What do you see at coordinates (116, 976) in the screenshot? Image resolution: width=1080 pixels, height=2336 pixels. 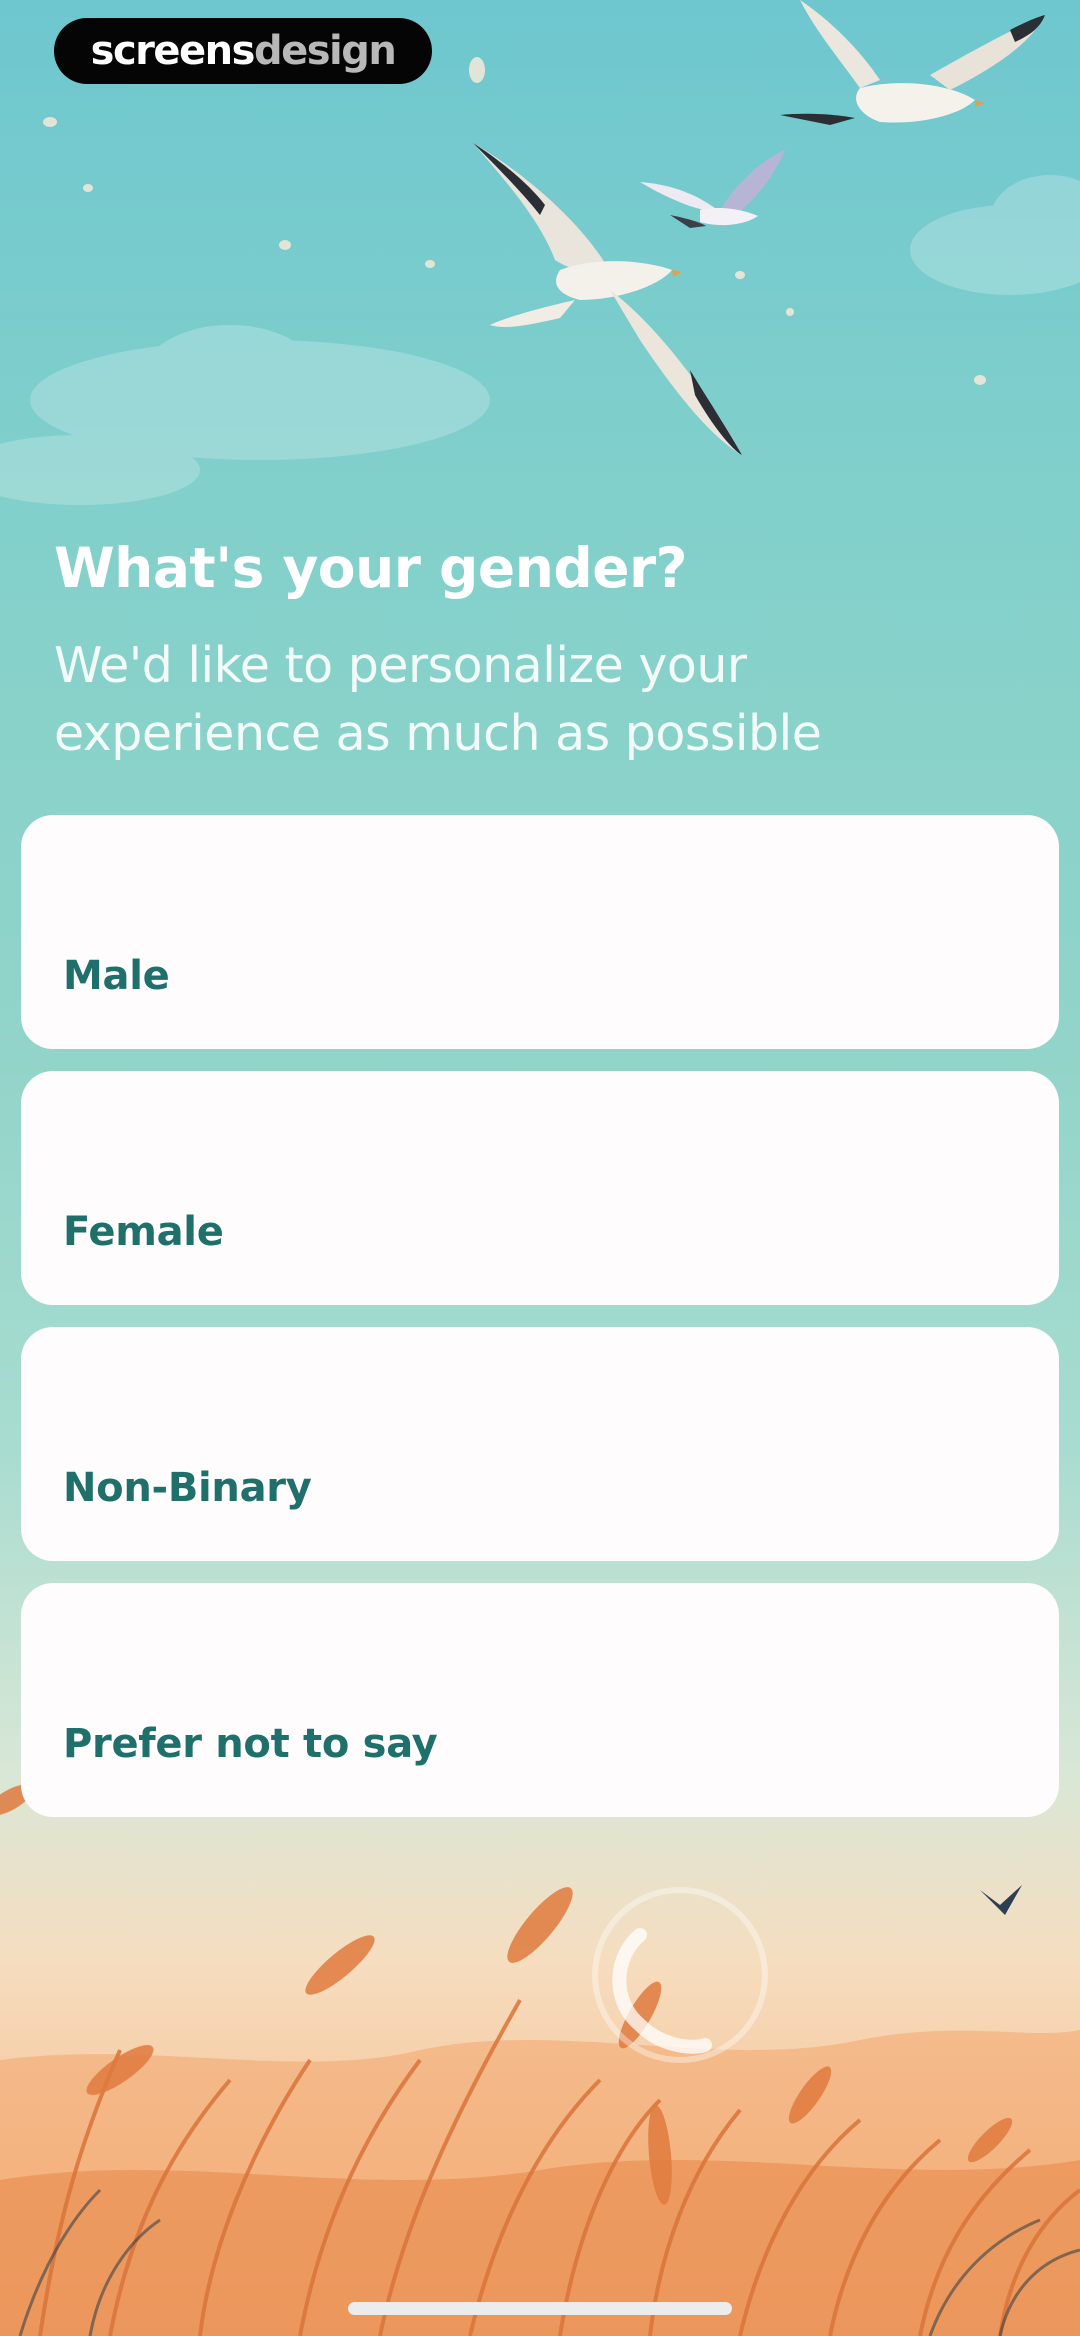 I see `option-label: Male` at bounding box center [116, 976].